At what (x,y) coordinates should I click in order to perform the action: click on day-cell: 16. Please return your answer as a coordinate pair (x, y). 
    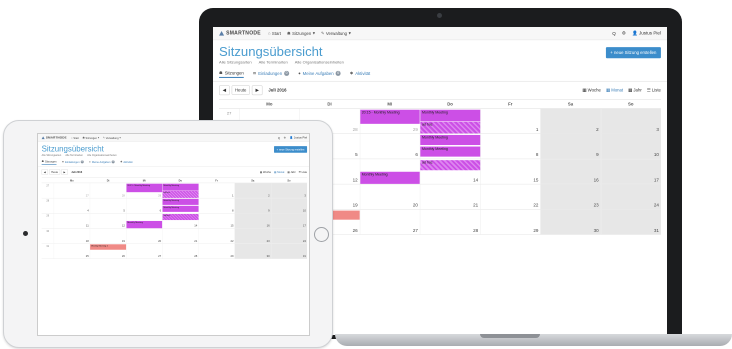
    Looking at the image, I should click on (570, 171).